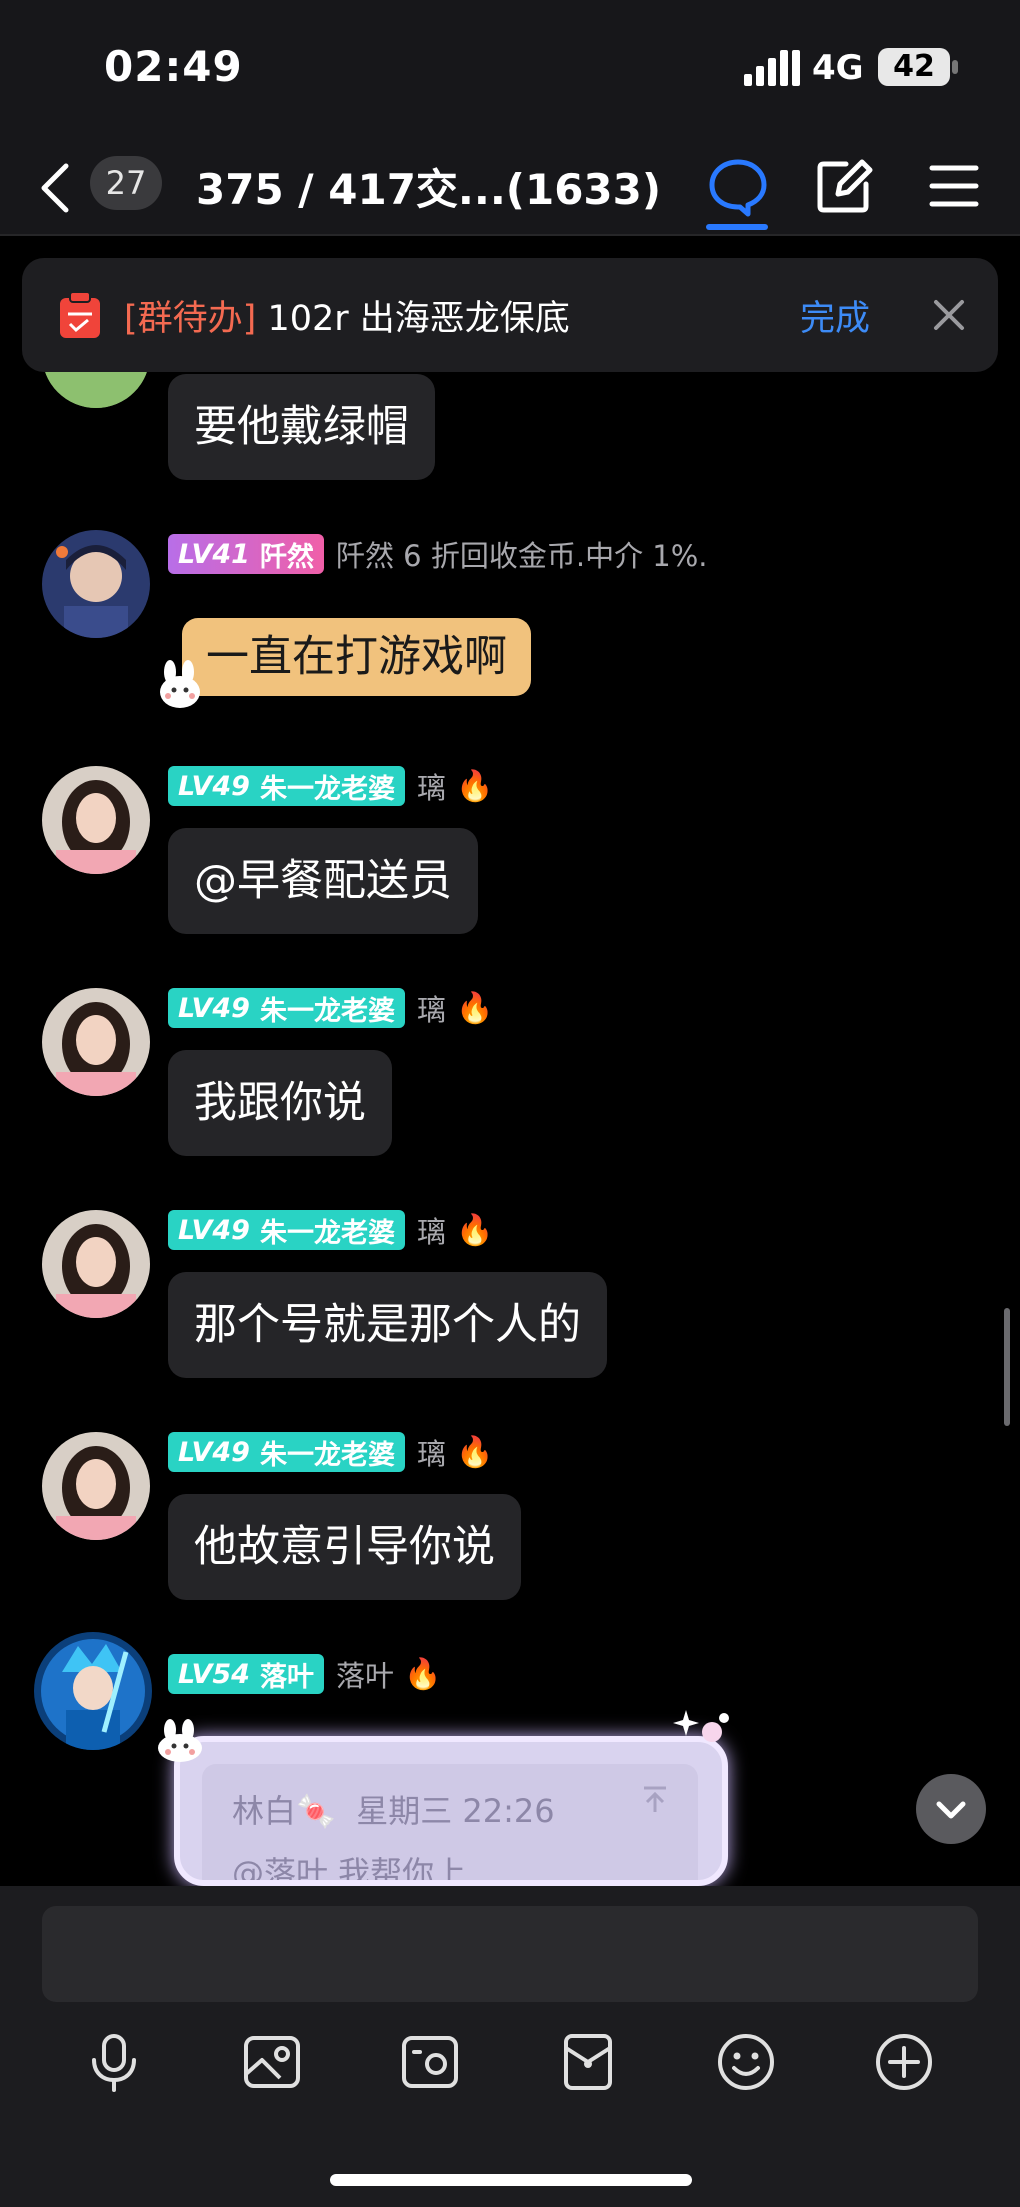 Image resolution: width=1020 pixels, height=2207 pixels. I want to click on todo-text: [群待办] 102r 出海恶龙保底, so click(347, 315).